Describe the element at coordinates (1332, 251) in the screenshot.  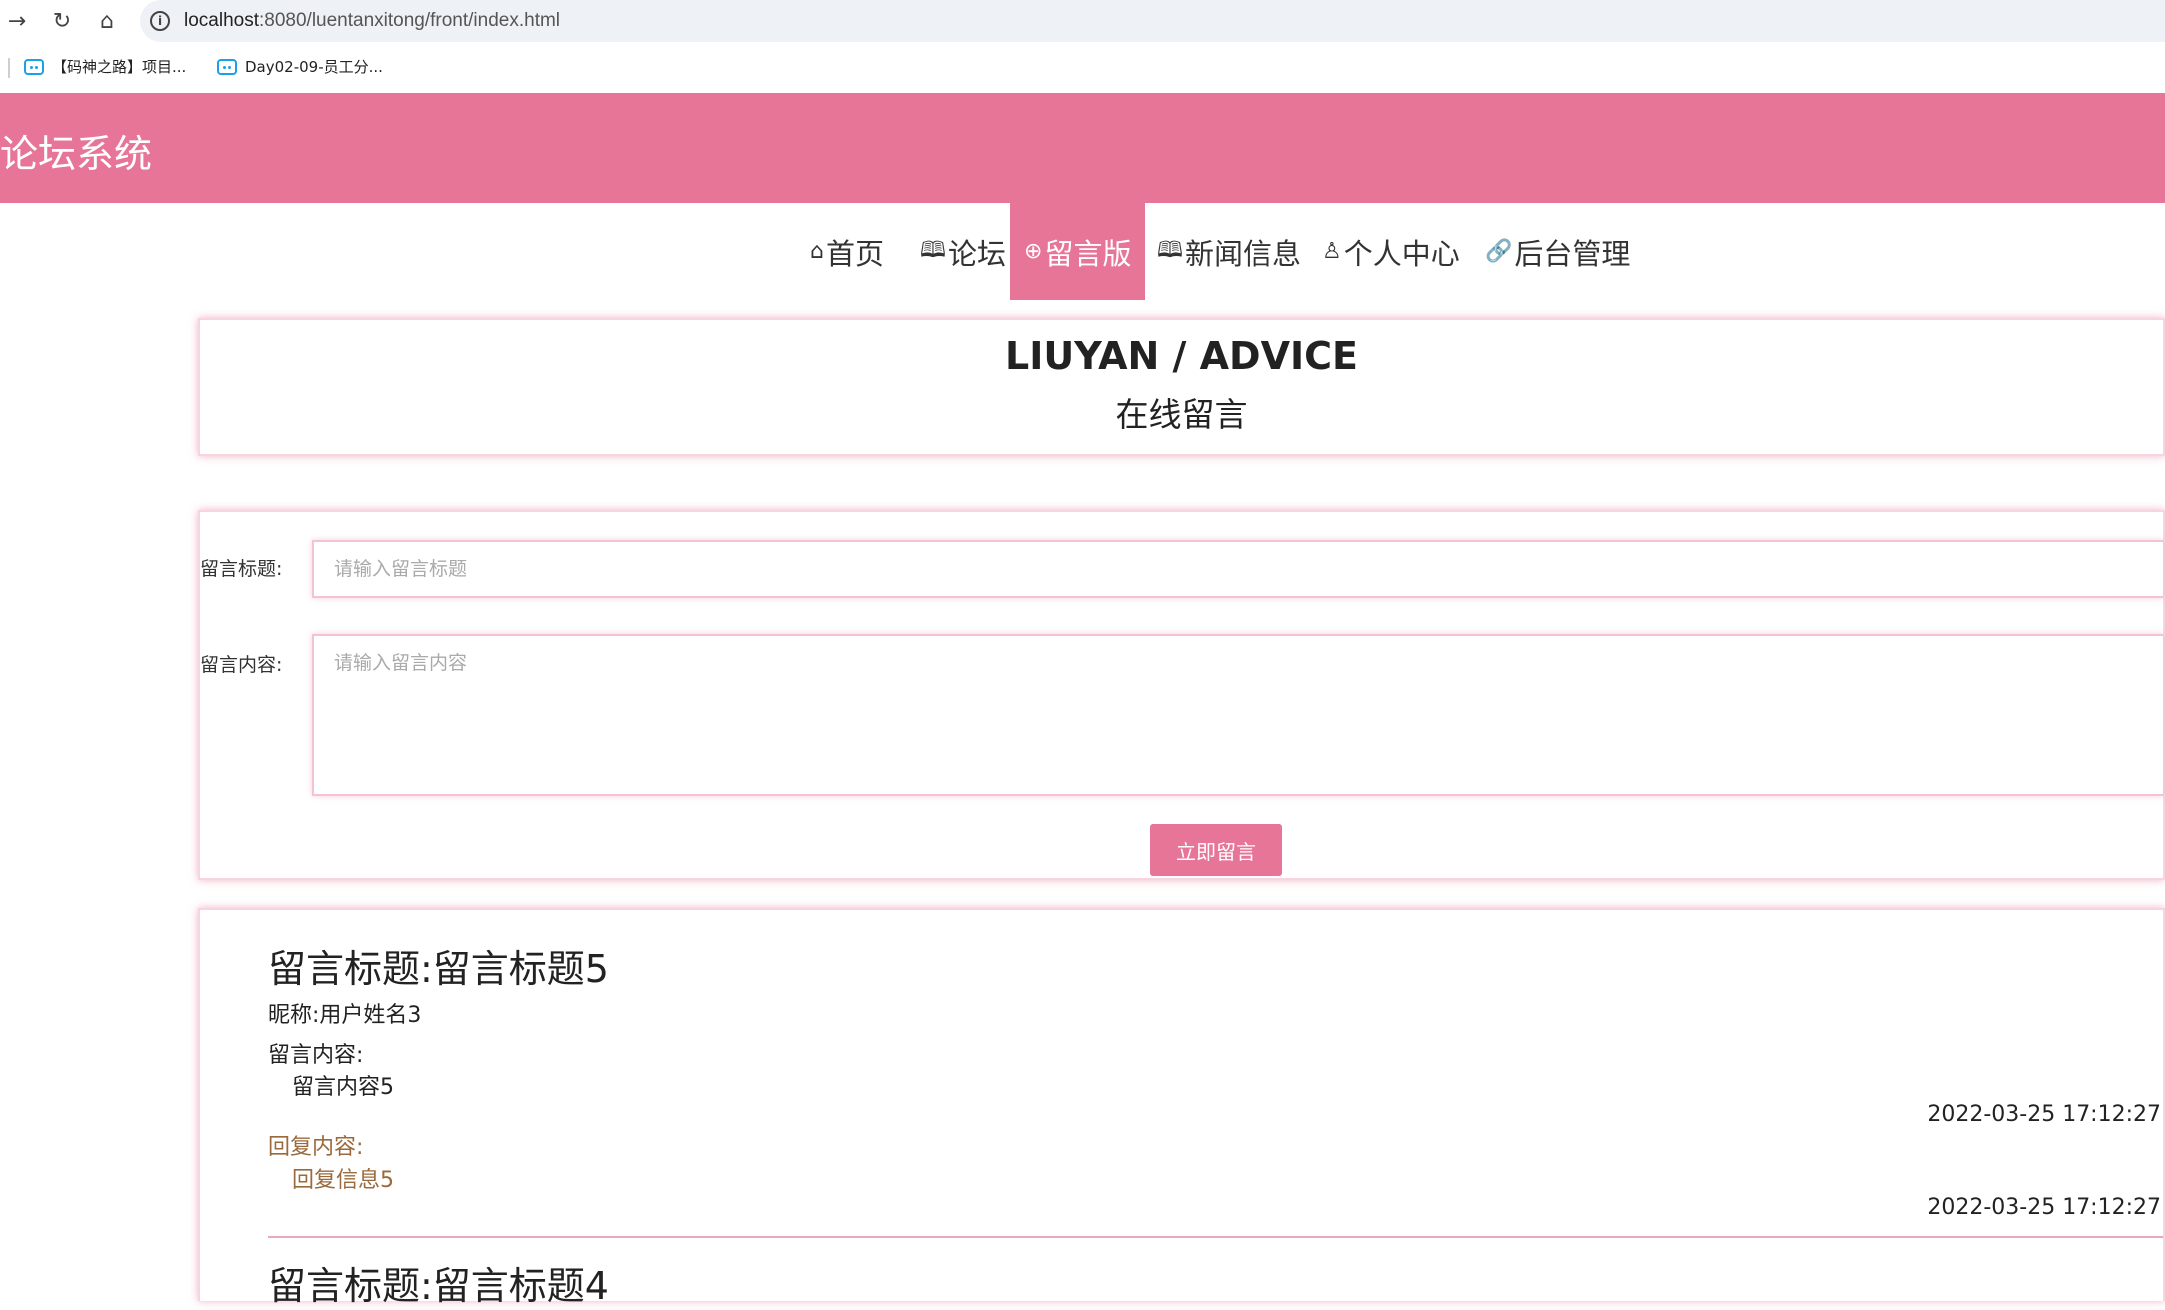
I see `user-icon: ♙` at that location.